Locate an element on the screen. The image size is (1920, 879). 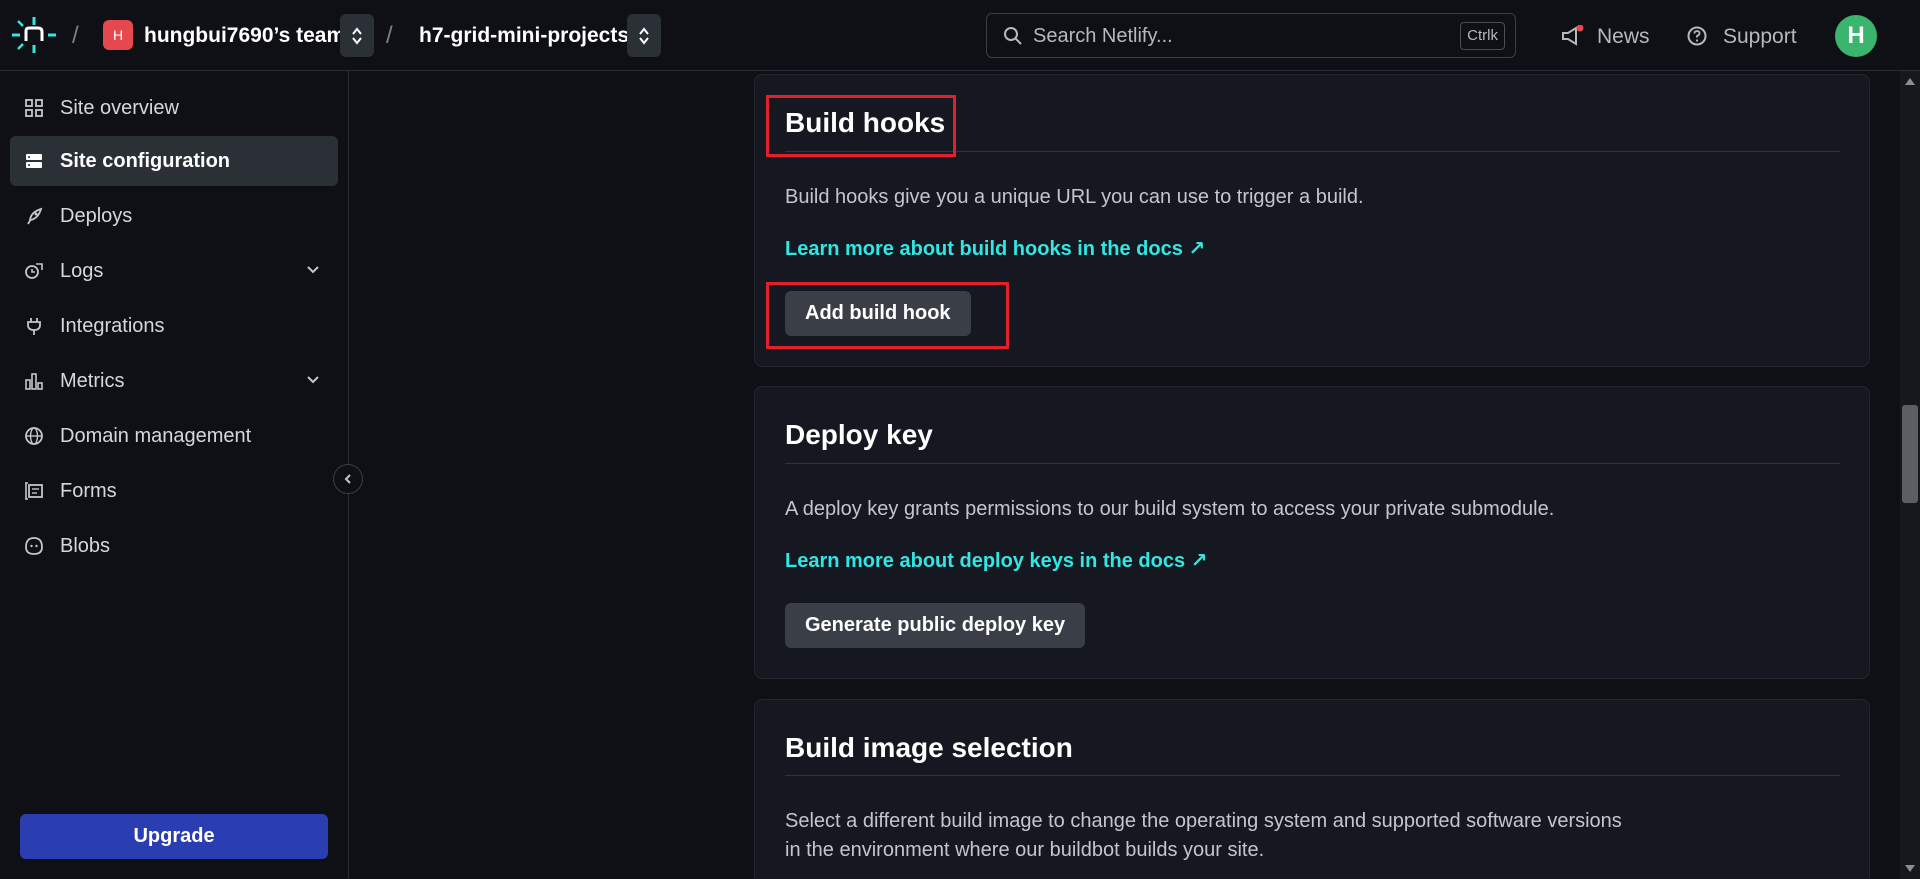
add-build-hook-button: Add build hook is located at coordinates (878, 313).